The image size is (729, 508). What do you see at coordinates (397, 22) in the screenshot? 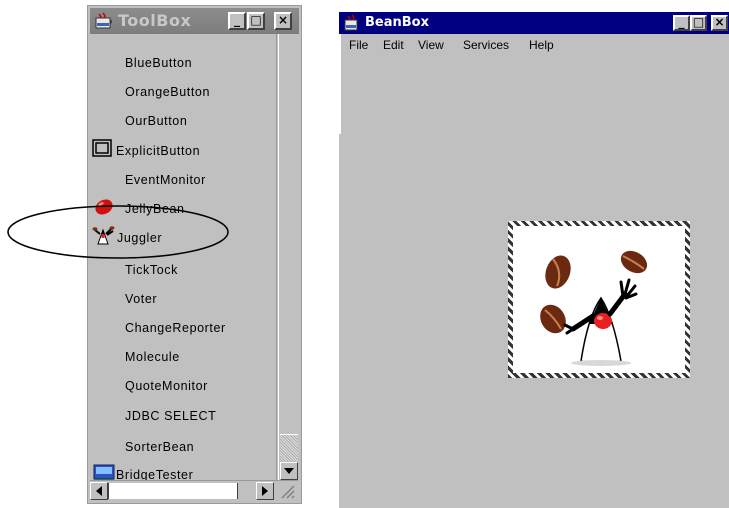
I see `beanbox-title: BeanBox` at bounding box center [397, 22].